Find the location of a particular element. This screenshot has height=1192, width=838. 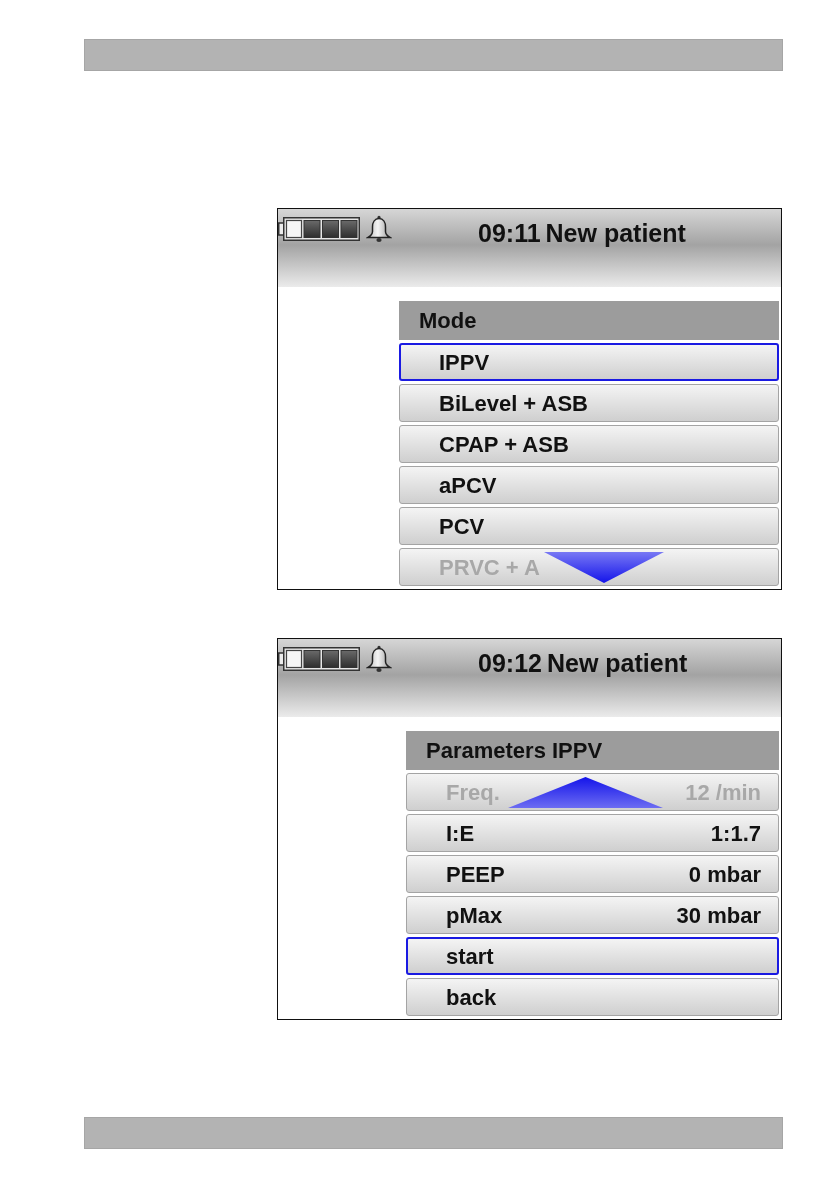

parameter-row: PEEP 0 mbar is located at coordinates (592, 874).